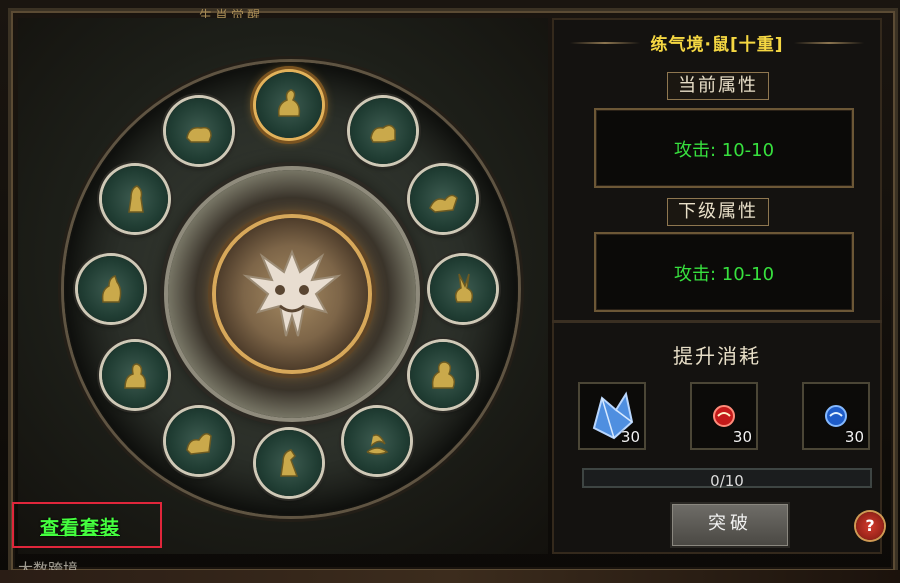 The width and height of the screenshot is (900, 583). What do you see at coordinates (727, 481) in the screenshot?
I see `progress-text: 0/10` at bounding box center [727, 481].